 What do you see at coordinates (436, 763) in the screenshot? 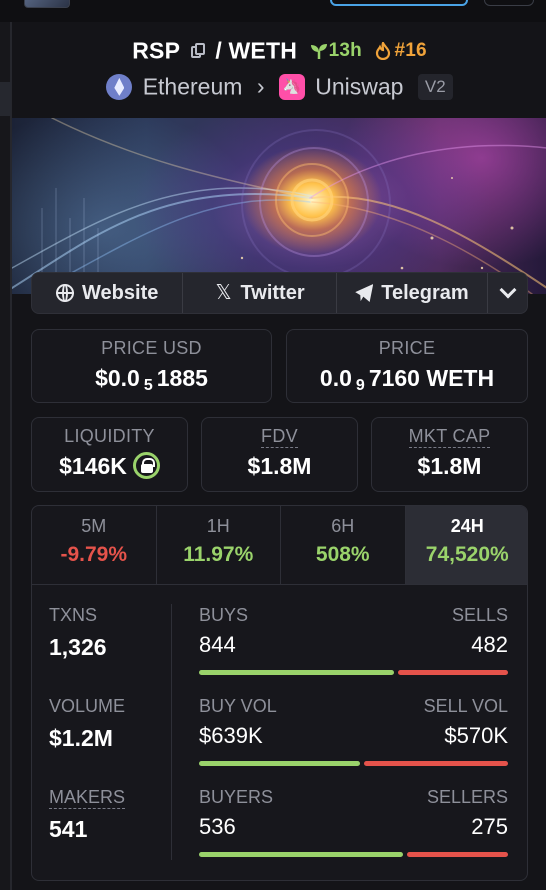
I see `sell-vol-bar` at bounding box center [436, 763].